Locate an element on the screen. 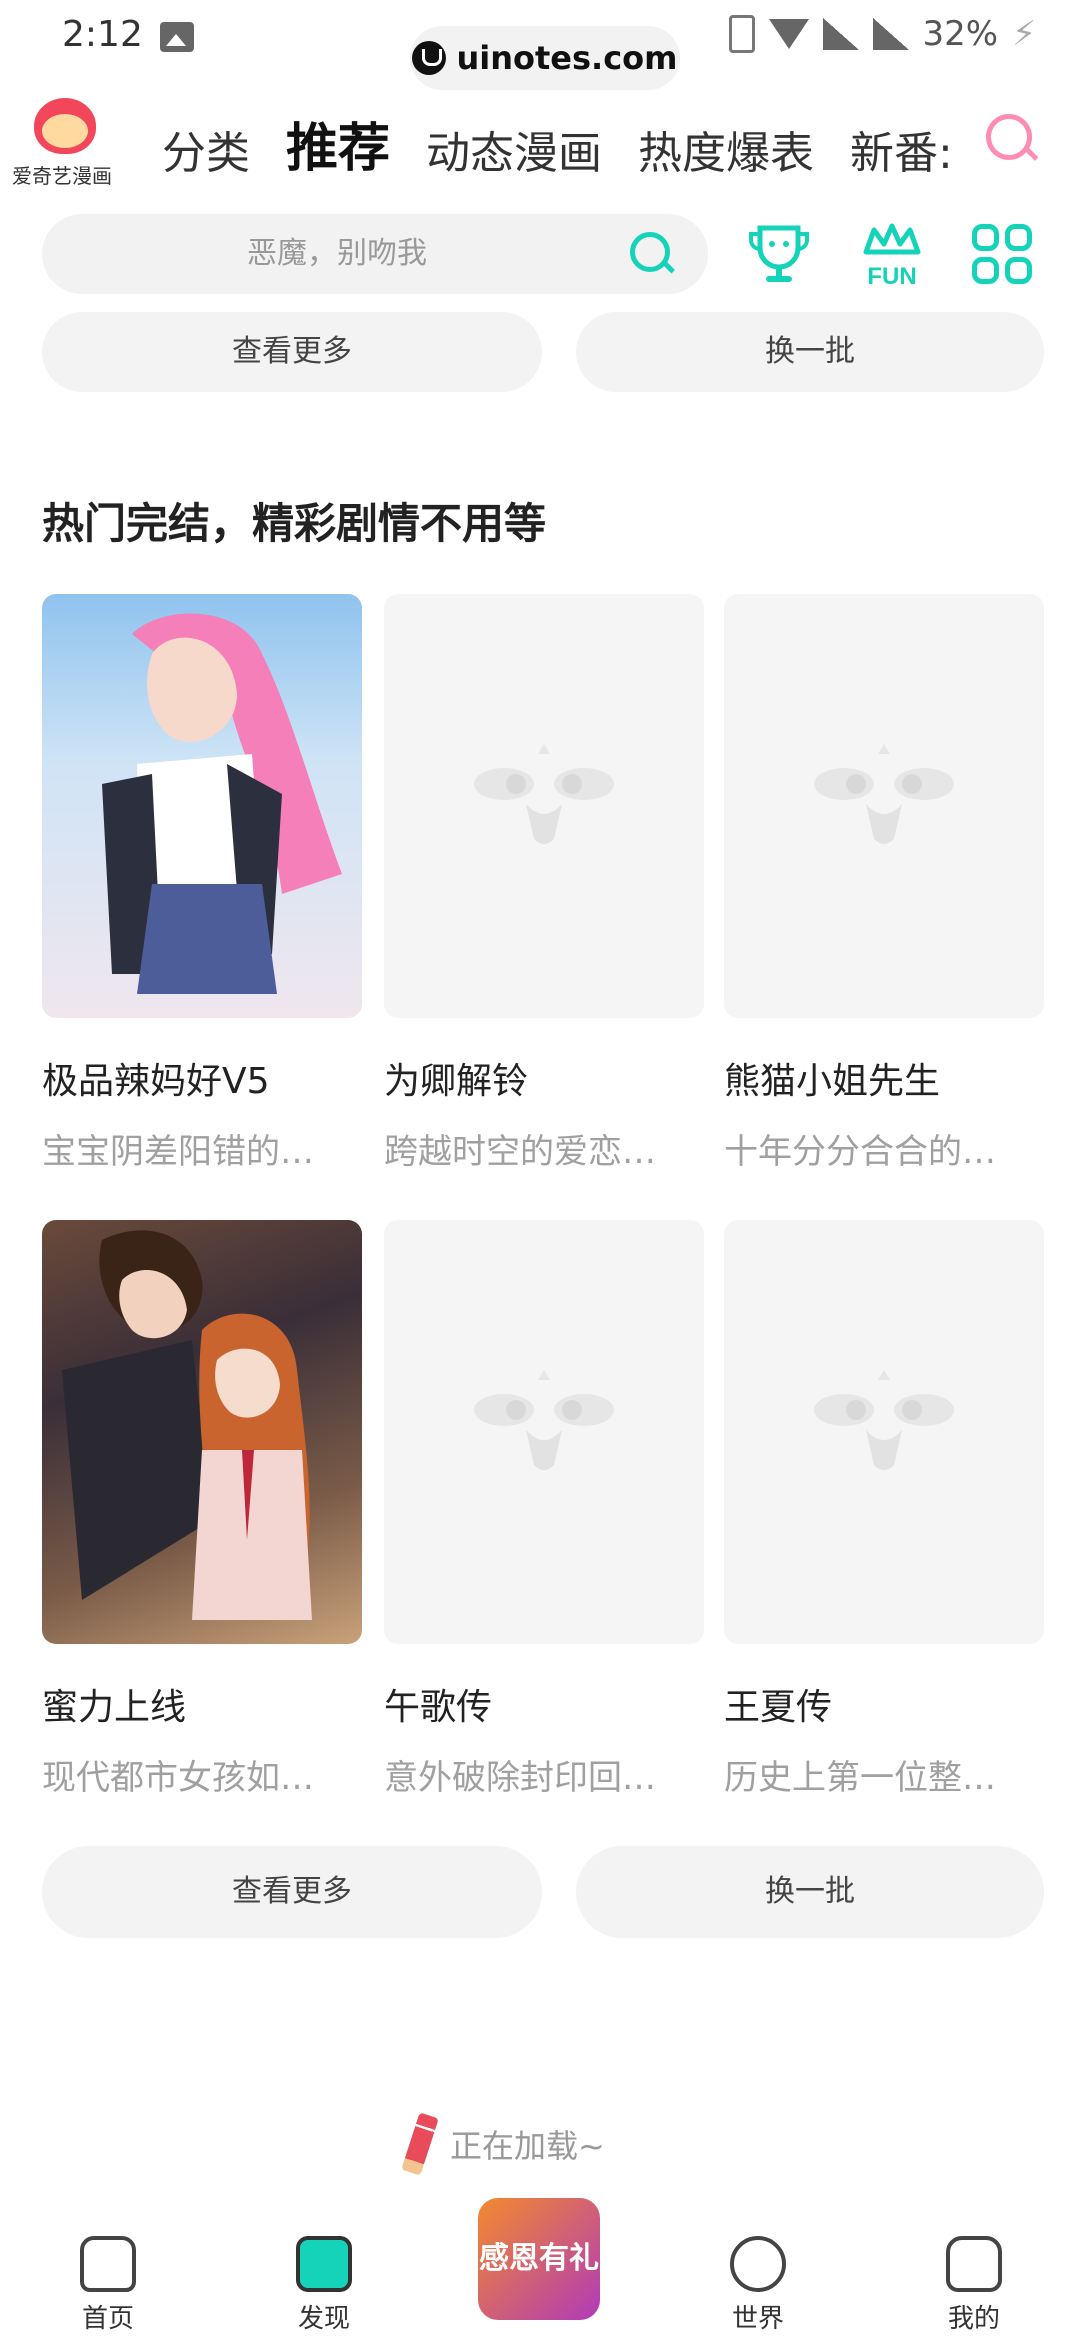  battery-text: 32% is located at coordinates (960, 34).